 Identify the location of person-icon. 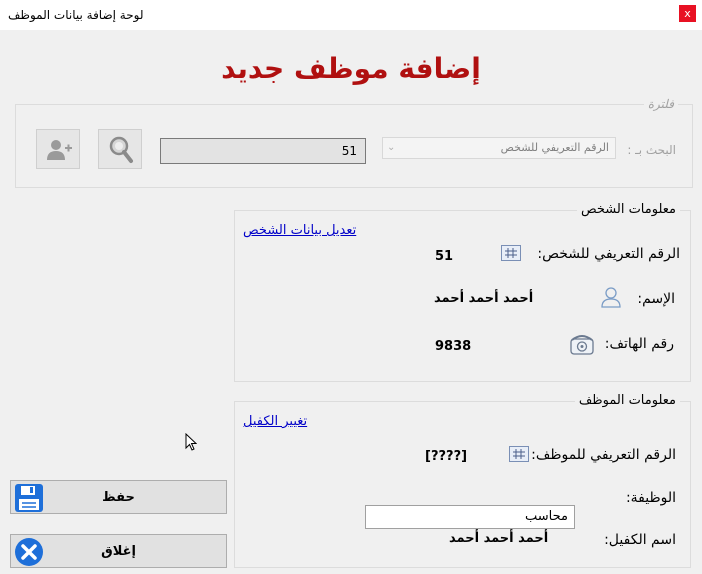
(611, 297).